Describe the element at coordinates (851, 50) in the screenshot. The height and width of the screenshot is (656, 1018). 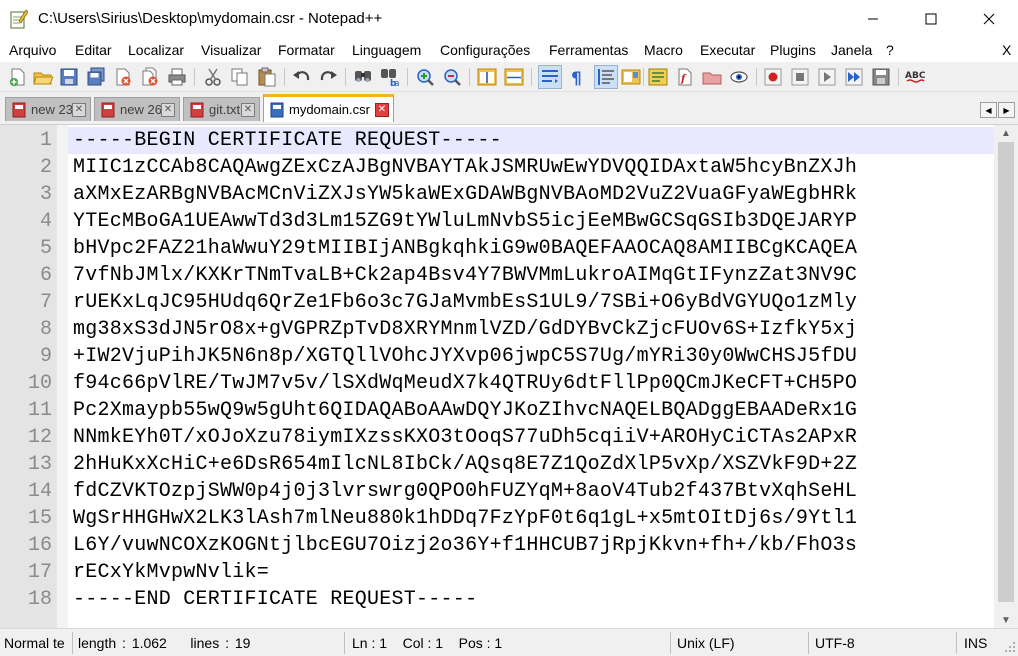
I see `menu-janela: Janela` at that location.